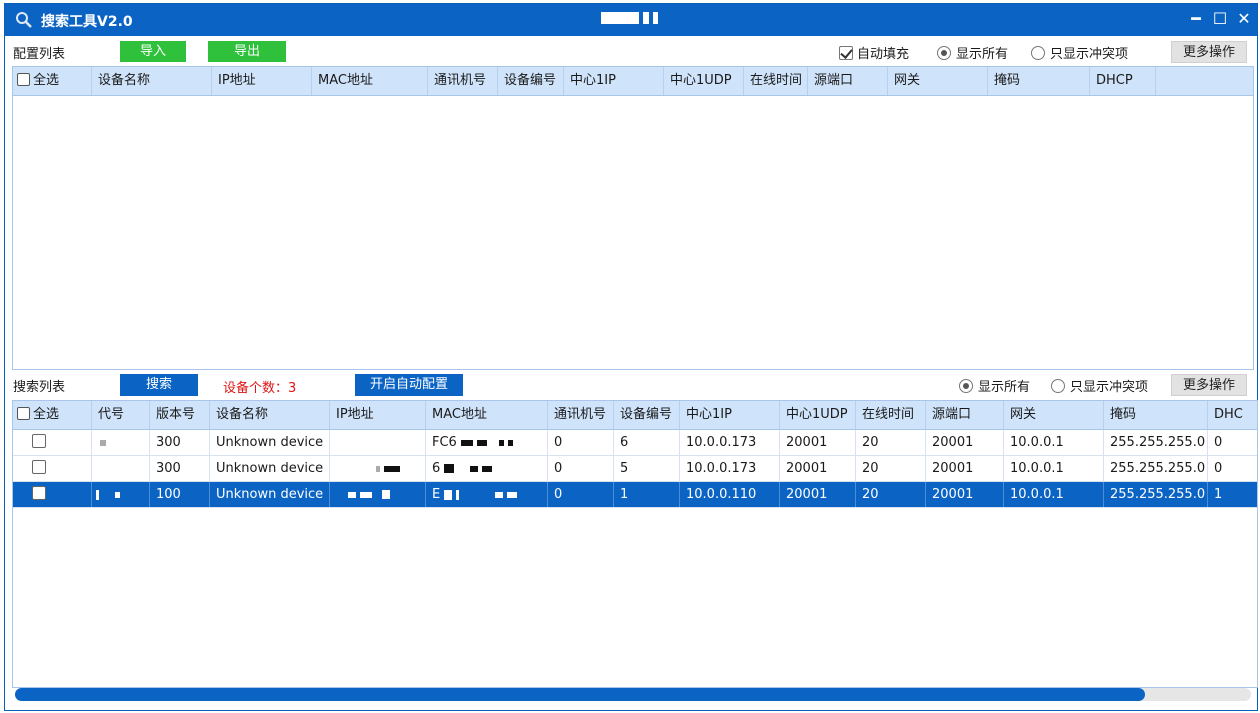  What do you see at coordinates (1232, 494) in the screenshot?
I see `dhcp-cell: 1` at bounding box center [1232, 494].